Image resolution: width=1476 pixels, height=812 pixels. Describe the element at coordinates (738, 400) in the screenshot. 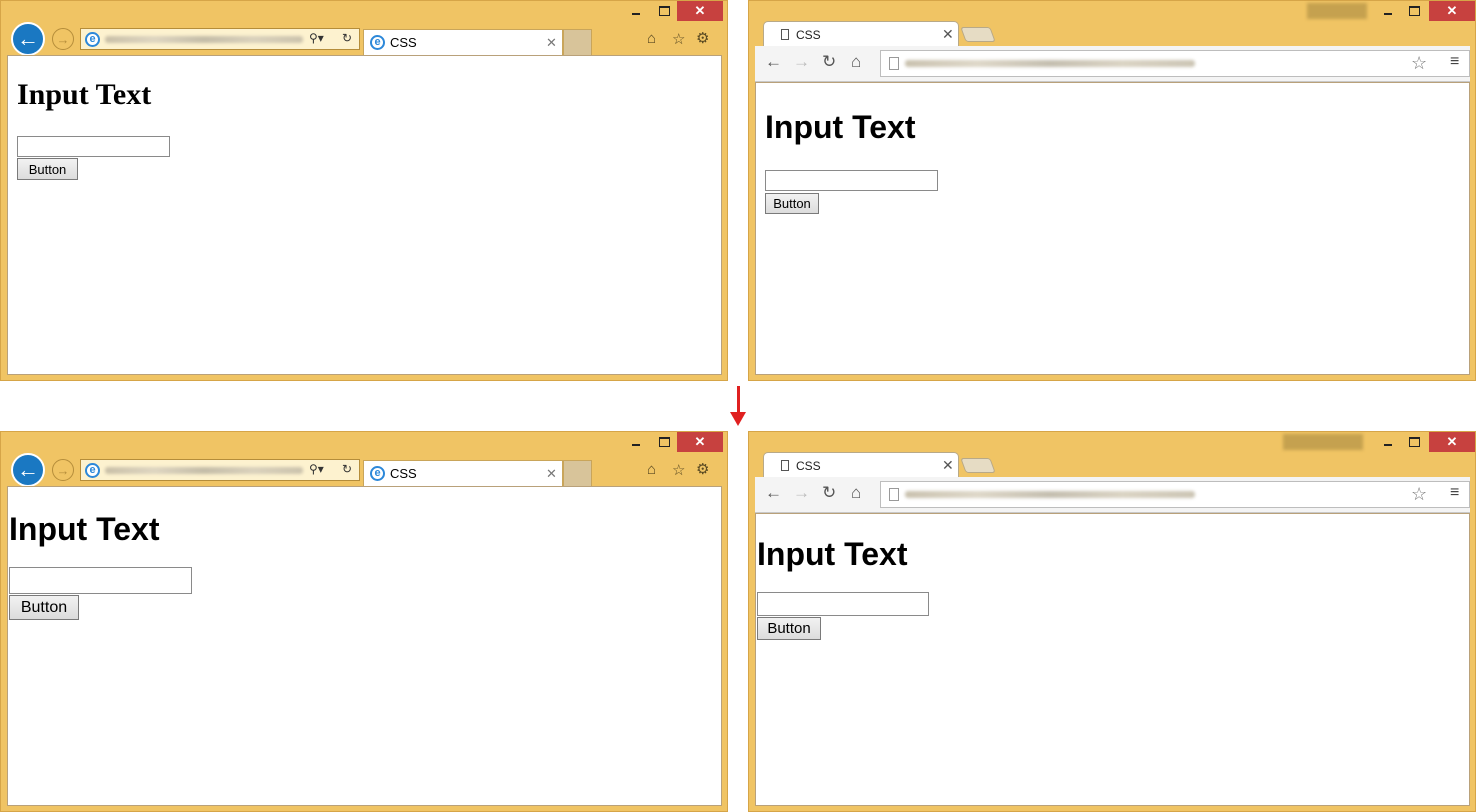

I see `transition-arrow-line` at that location.